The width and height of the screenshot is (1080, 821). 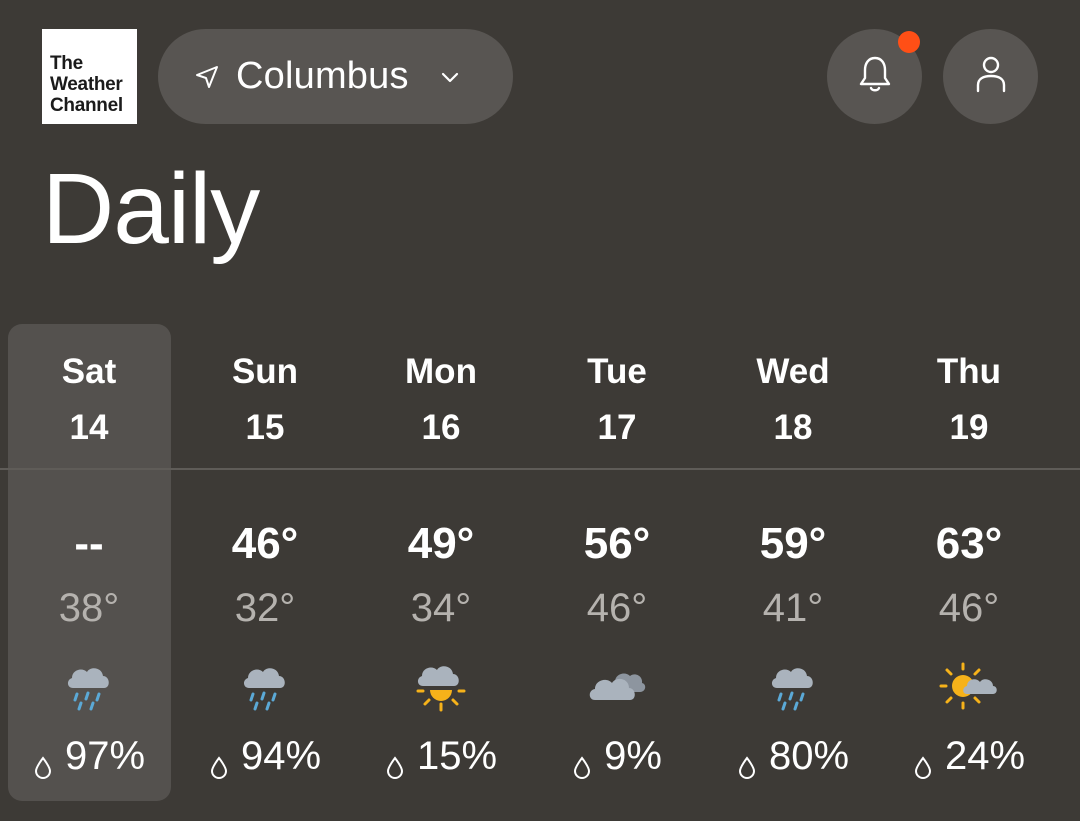 What do you see at coordinates (265, 371) in the screenshot?
I see `day-name: Sun` at bounding box center [265, 371].